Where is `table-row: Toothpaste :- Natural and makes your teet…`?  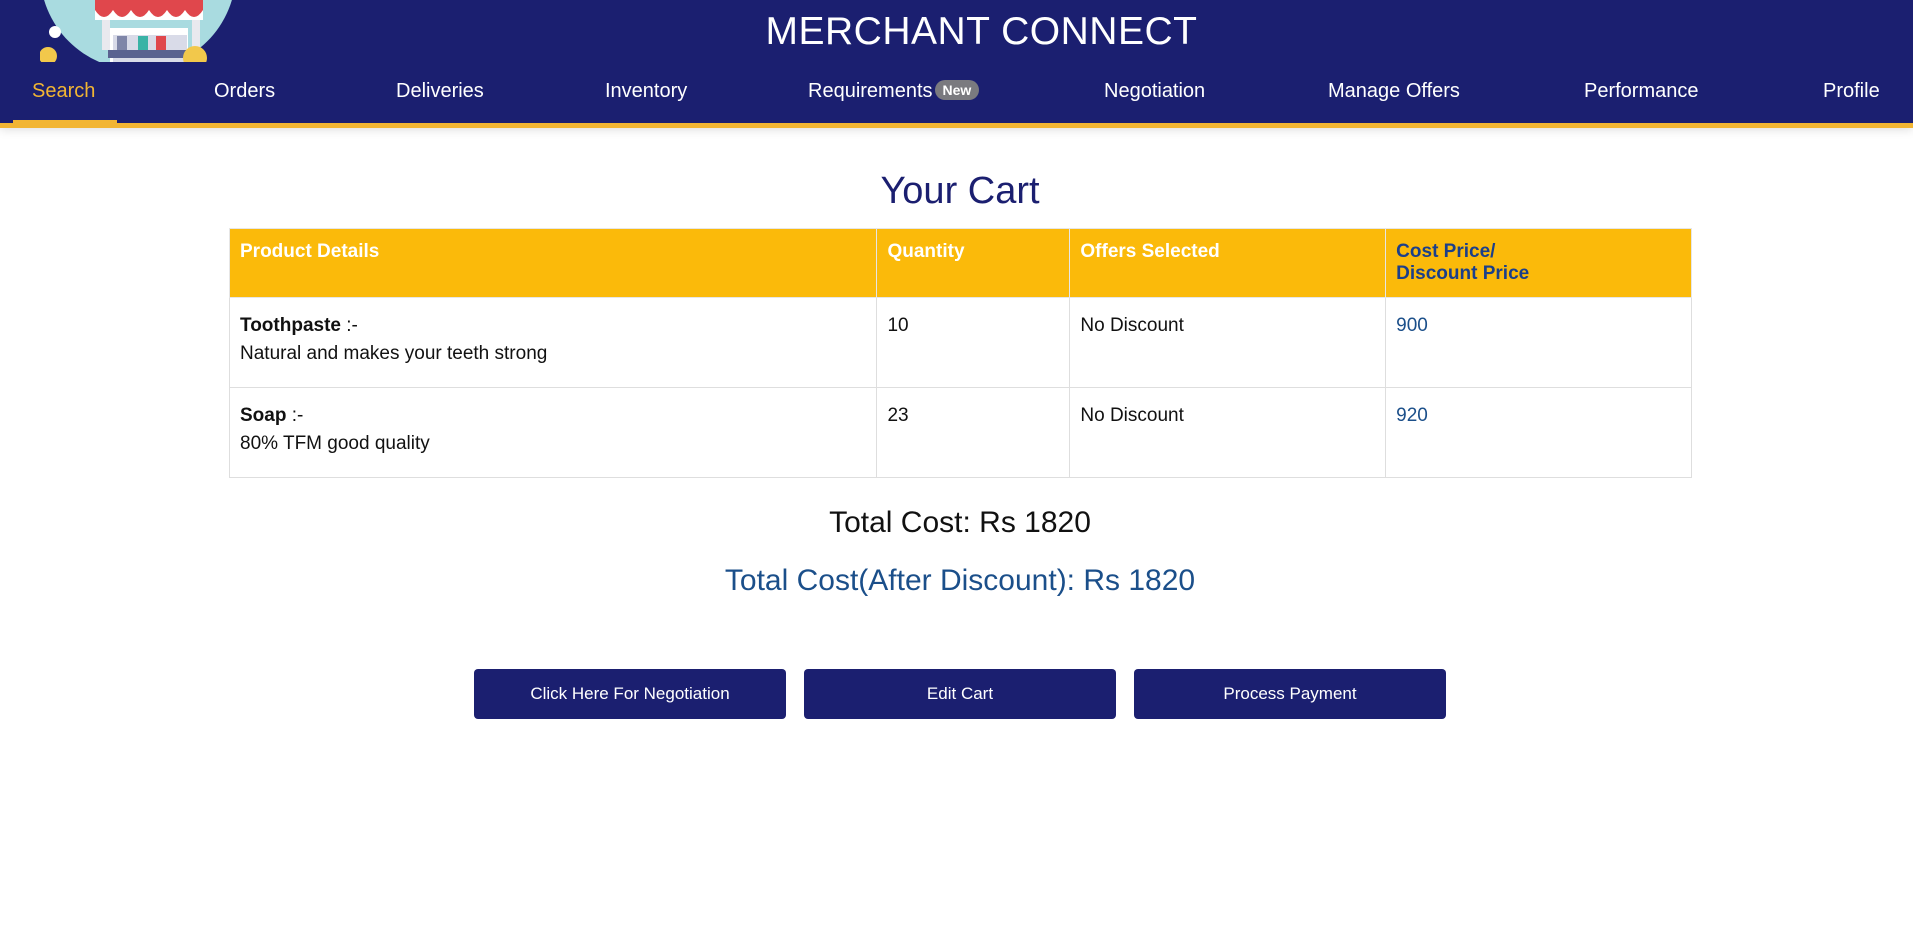
table-row: Toothpaste :- Natural and makes your teet… is located at coordinates (960, 342).